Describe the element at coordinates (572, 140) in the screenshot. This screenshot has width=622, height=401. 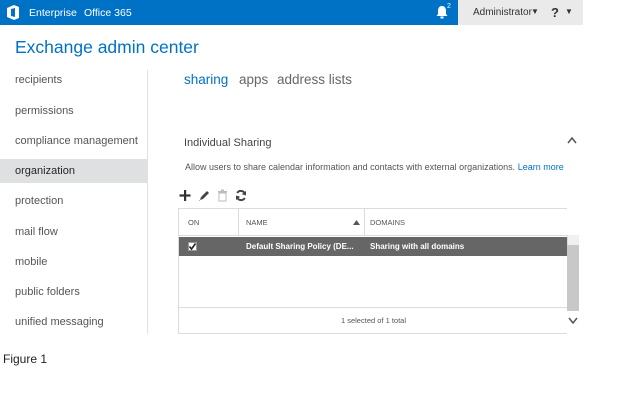
I see `collapse-chevron-icon` at that location.